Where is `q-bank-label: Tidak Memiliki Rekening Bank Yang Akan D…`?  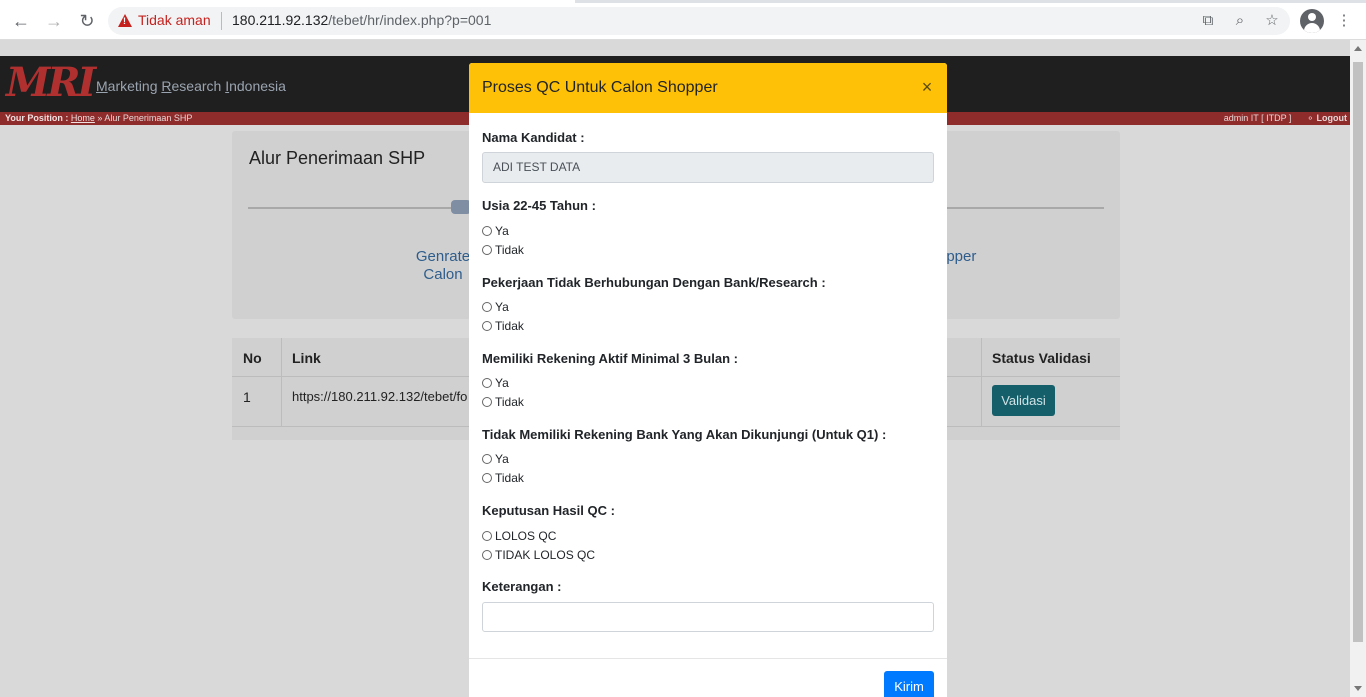 q-bank-label: Tidak Memiliki Rekening Bank Yang Akan D… is located at coordinates (684, 434).